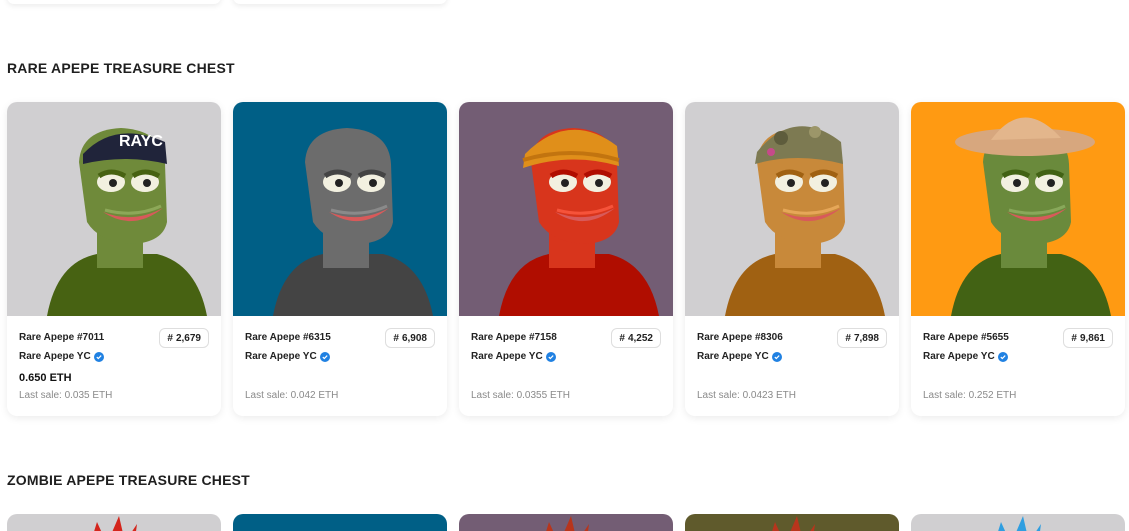 The width and height of the screenshot is (1129, 531). I want to click on rank-value: 7,898, so click(866, 338).